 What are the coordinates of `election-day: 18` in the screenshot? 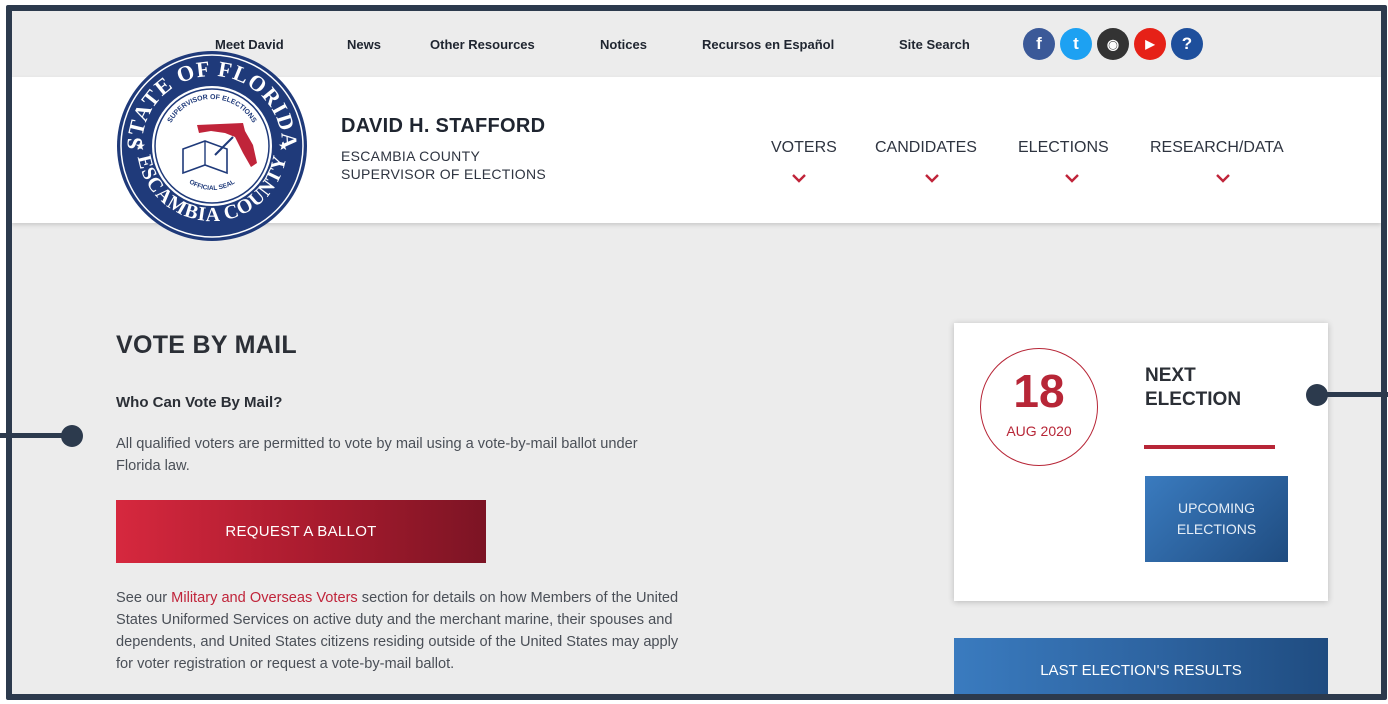 It's located at (1039, 391).